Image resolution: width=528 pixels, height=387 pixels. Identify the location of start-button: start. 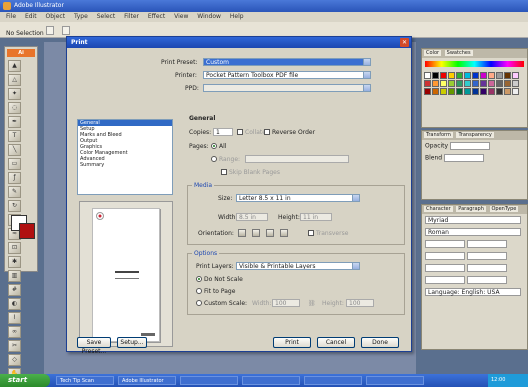
(25, 380).